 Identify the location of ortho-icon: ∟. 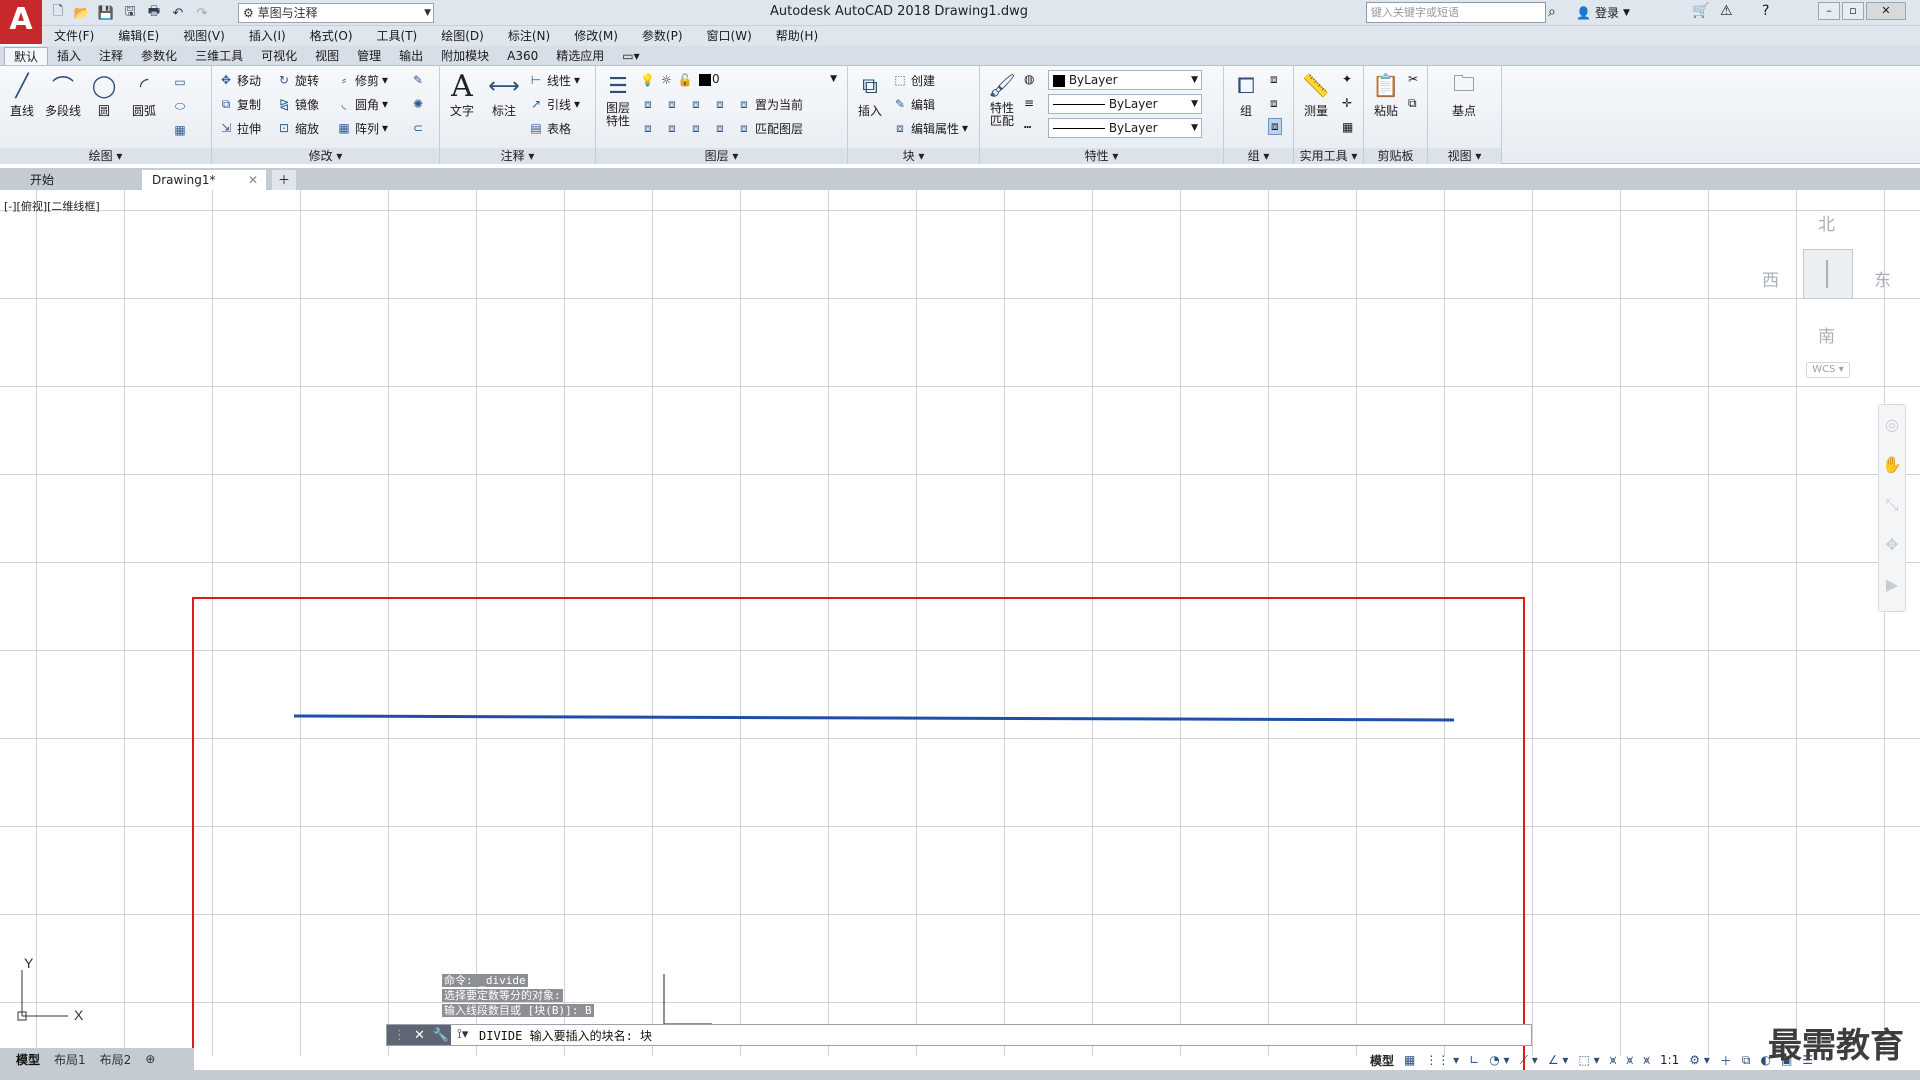
(1474, 1060).